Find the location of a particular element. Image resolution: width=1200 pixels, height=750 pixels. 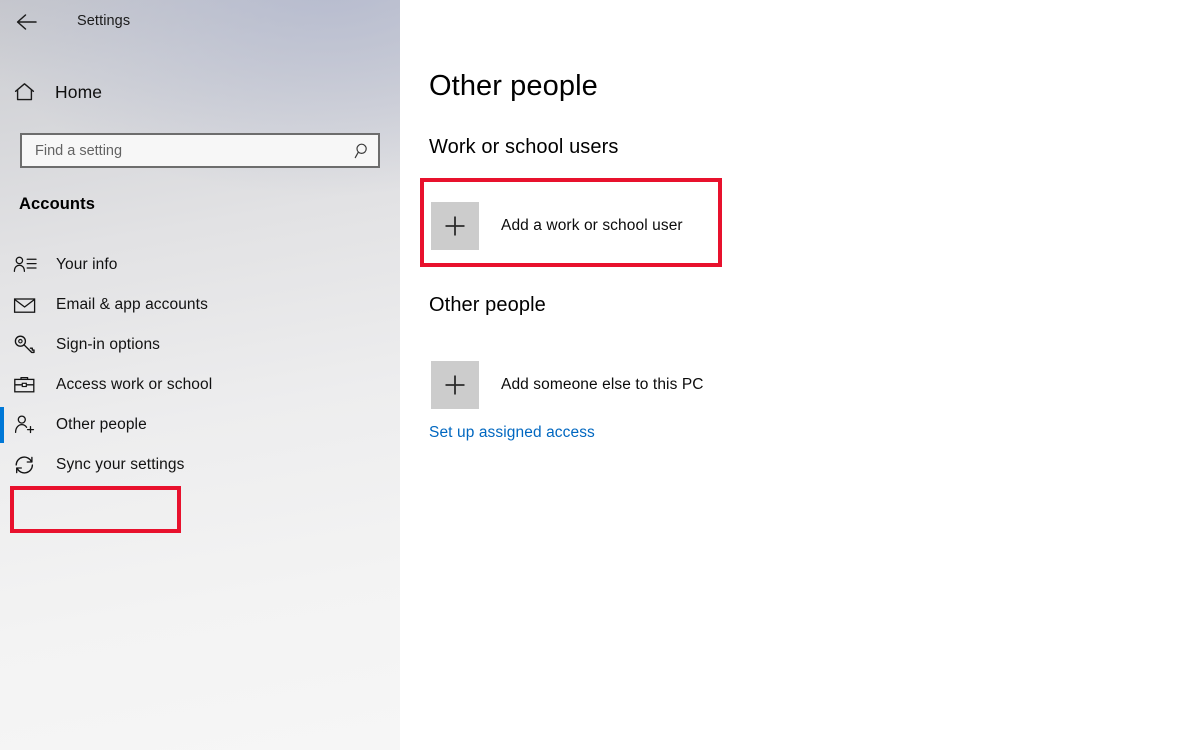

sidebar-item-sign-in-options-label: Sign-in options is located at coordinates (108, 344).